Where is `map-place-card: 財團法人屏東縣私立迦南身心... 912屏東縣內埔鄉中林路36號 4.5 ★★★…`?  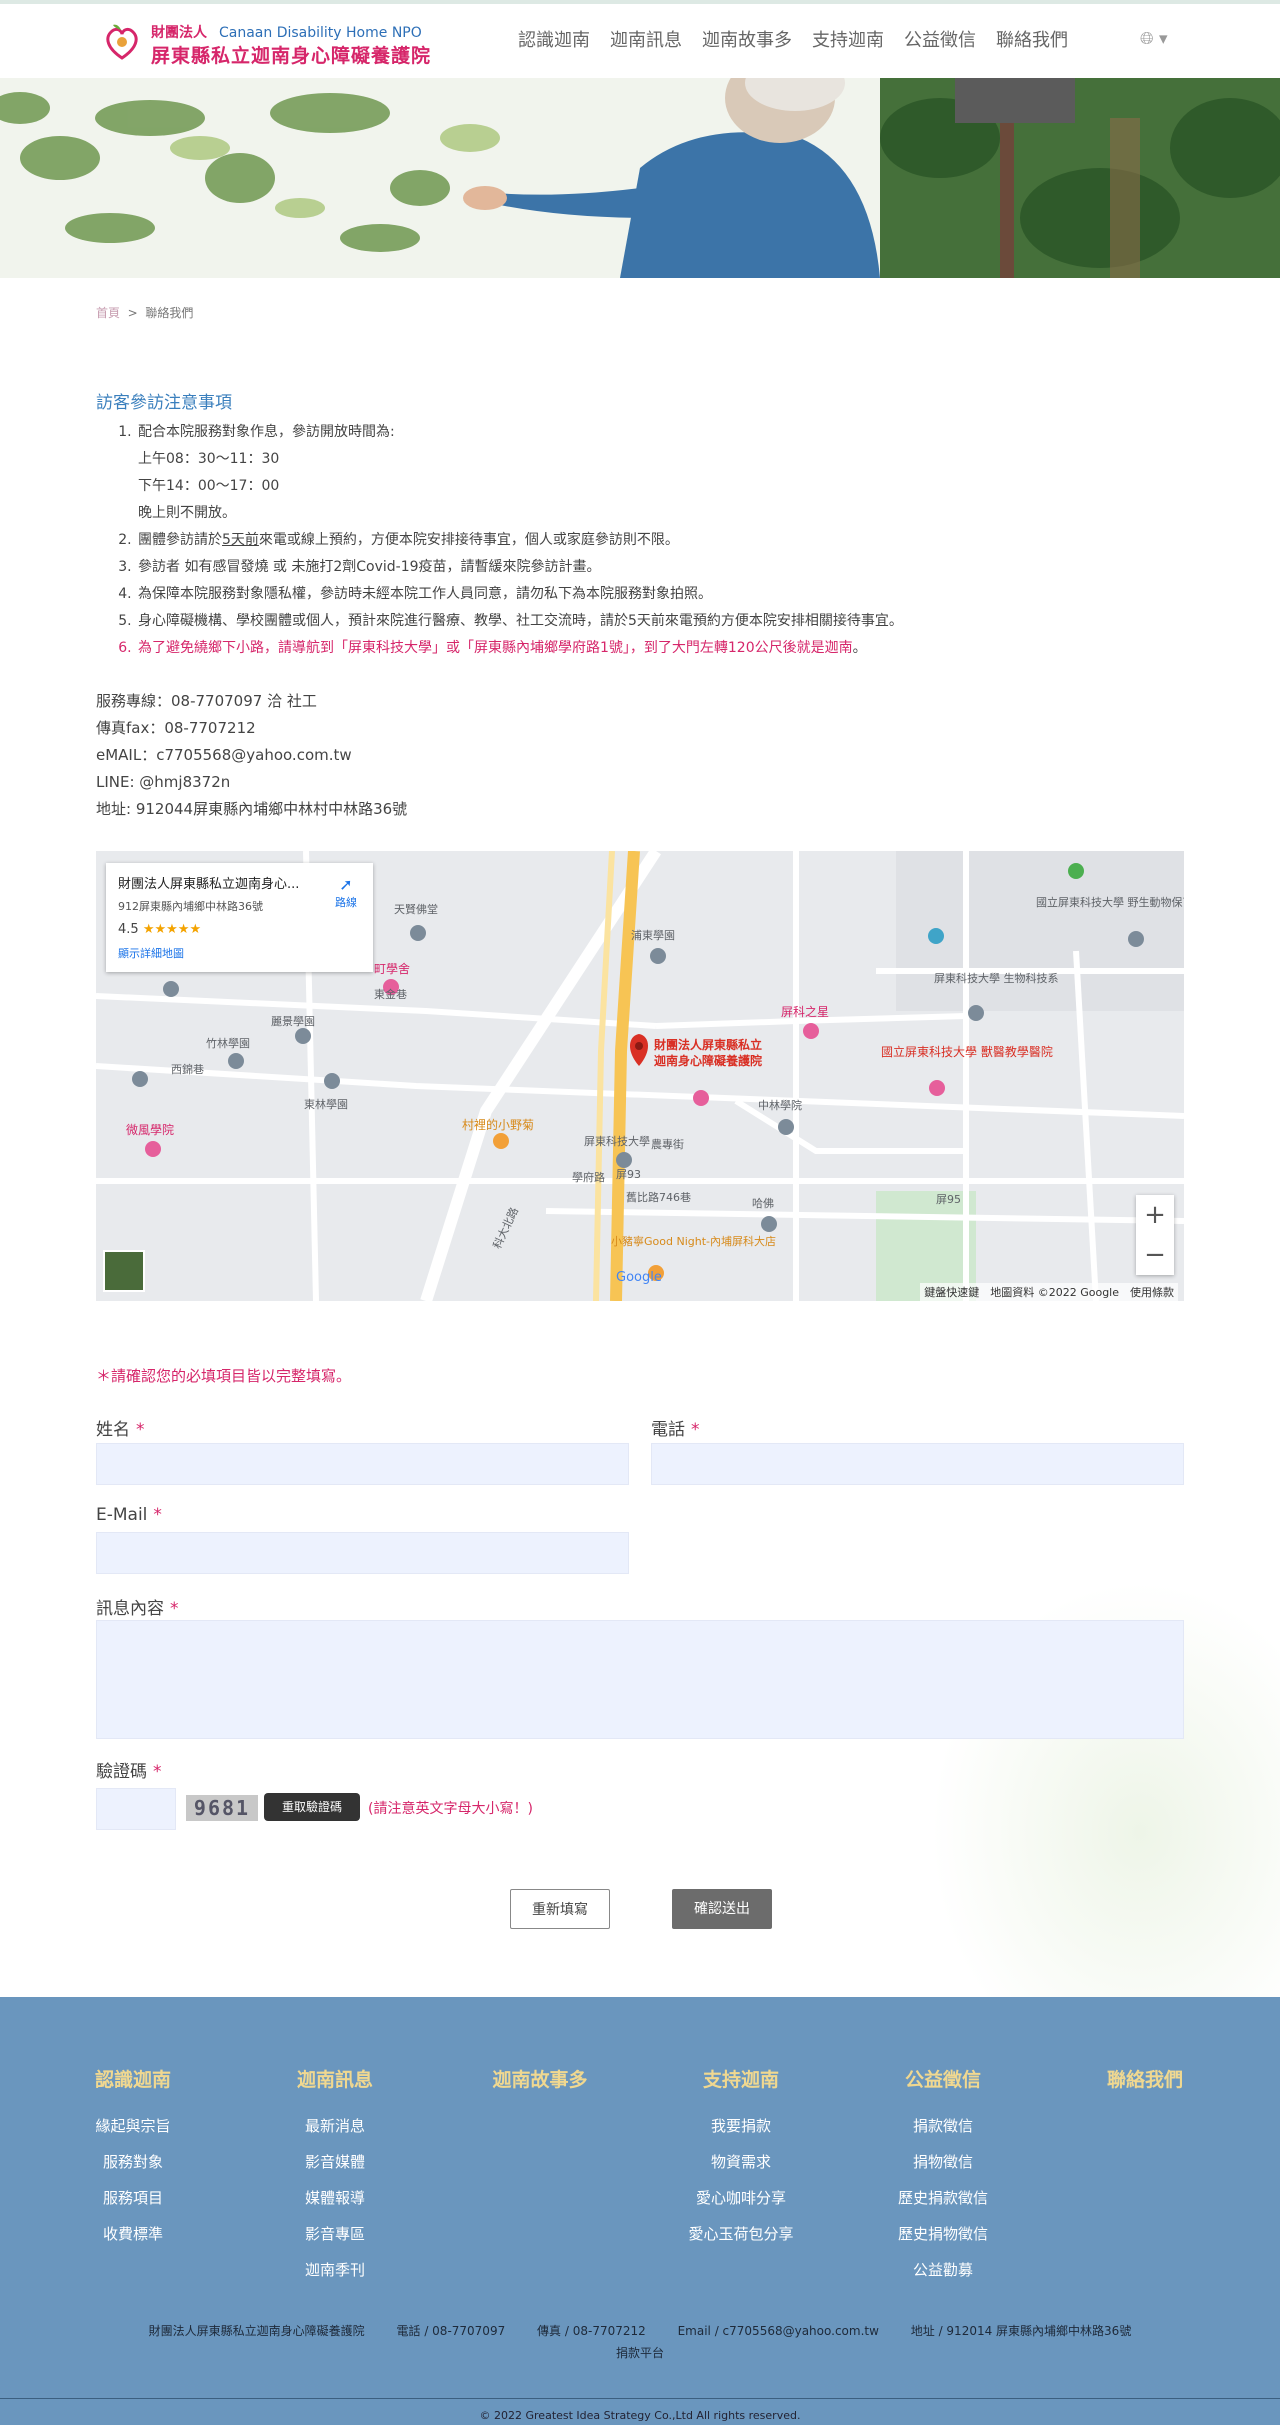 map-place-card: 財團法人屏東縣私立迦南身心... 912屏東縣內埔鄉中林路36號 4.5 ★★★… is located at coordinates (239, 917).